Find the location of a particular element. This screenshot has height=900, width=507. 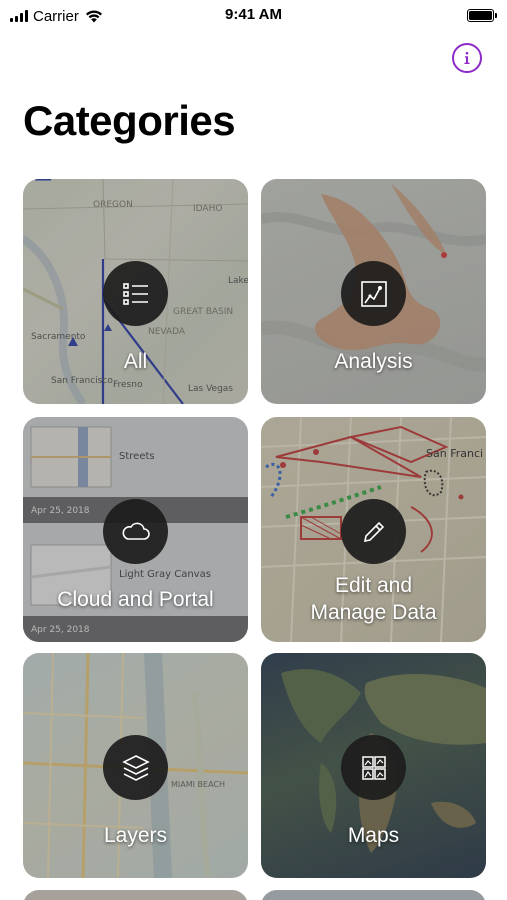

info-icon is located at coordinates (467, 57).